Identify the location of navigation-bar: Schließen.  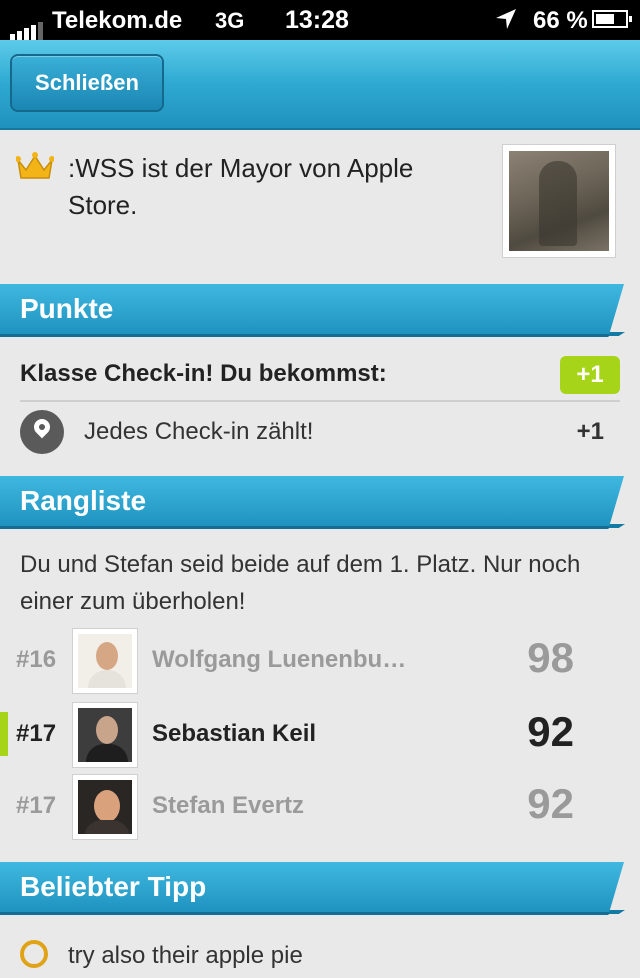
(320, 85).